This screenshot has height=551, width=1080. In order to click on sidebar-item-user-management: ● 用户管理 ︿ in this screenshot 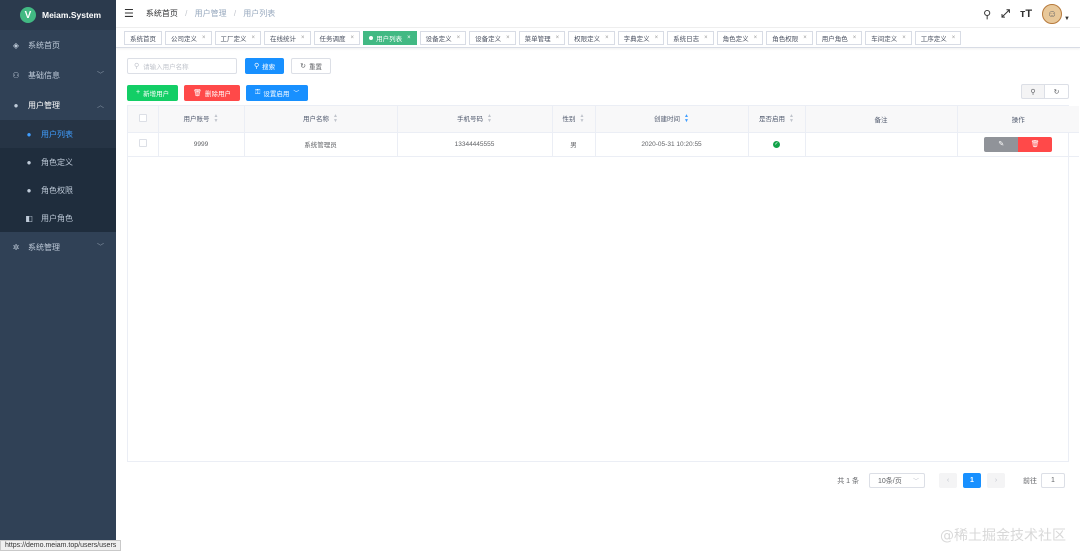, I will do `click(58, 105)`.